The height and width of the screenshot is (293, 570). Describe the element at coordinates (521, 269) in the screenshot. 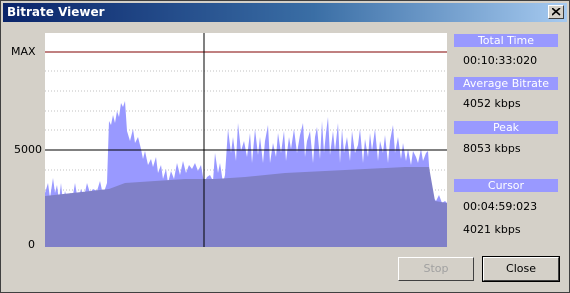

I see `close-button: Close` at that location.